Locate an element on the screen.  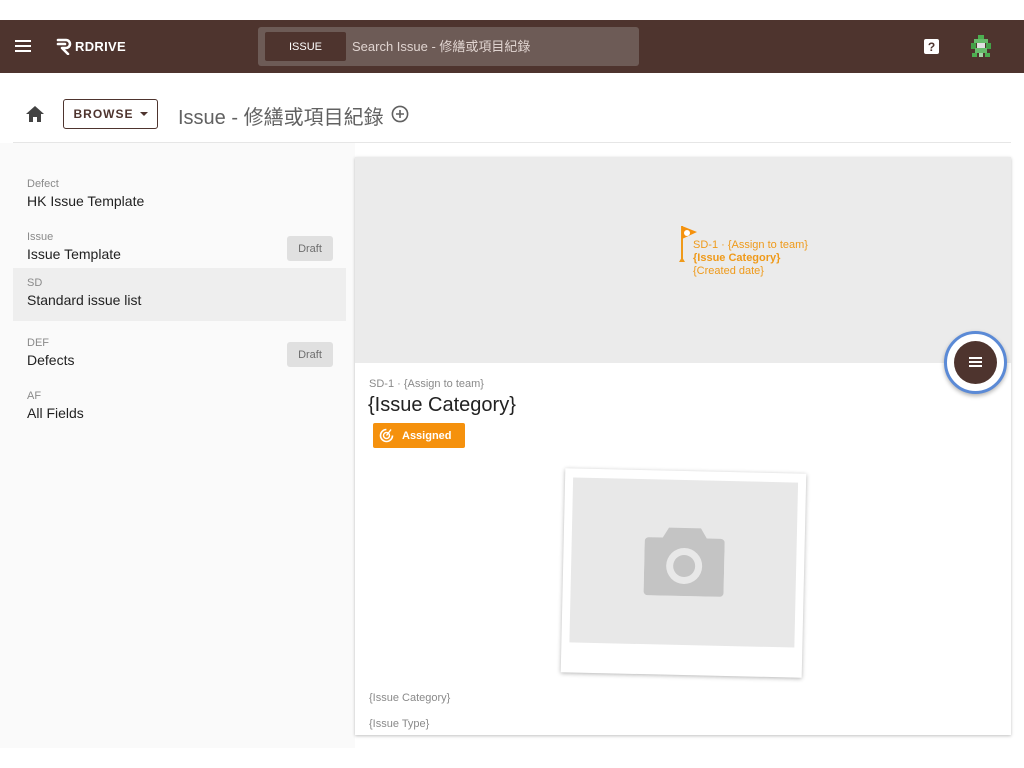
avatar is located at coordinates (981, 46).